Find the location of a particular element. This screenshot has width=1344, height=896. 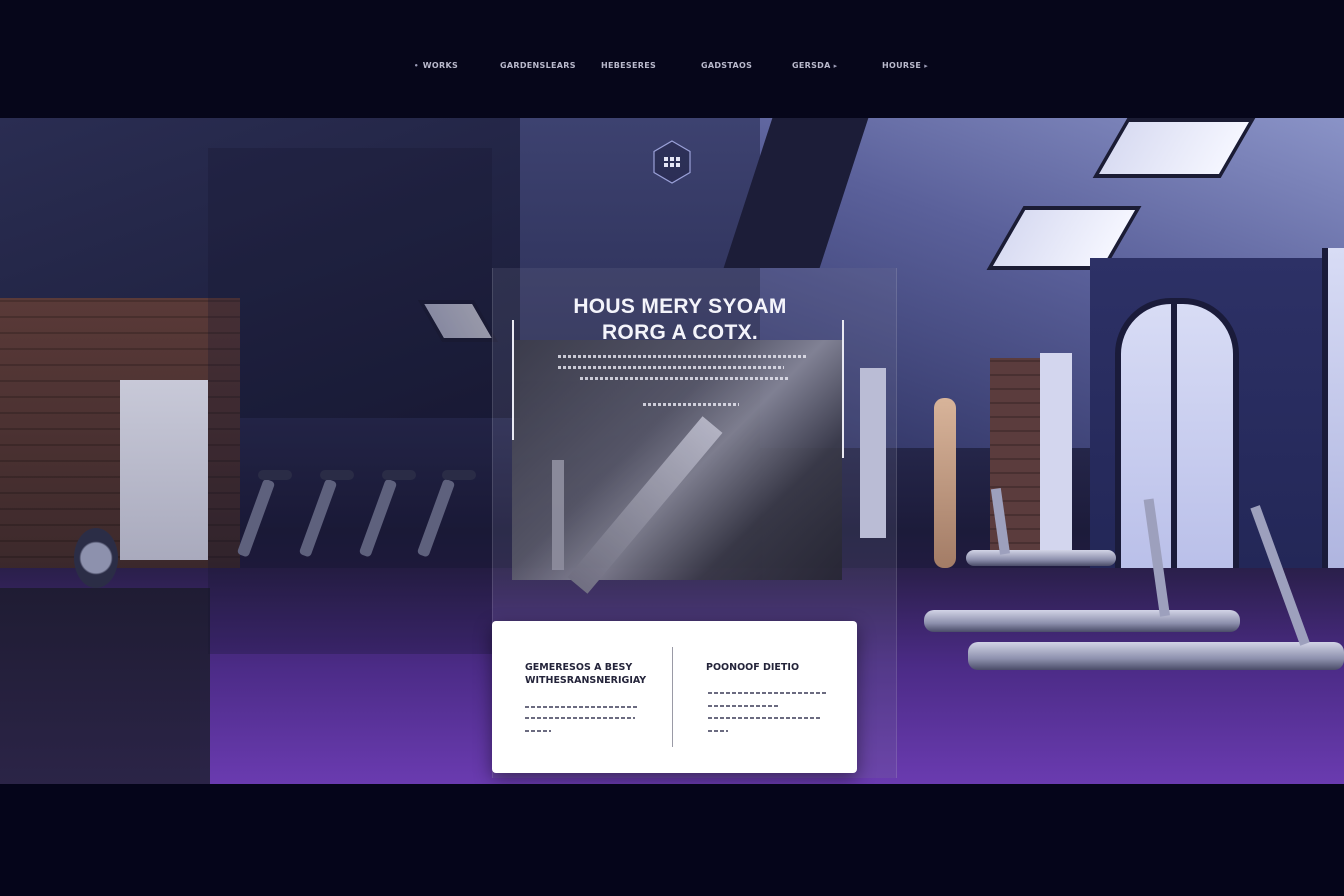

nav-item-gadstaos: GADSTAOS is located at coordinates (726, 67).